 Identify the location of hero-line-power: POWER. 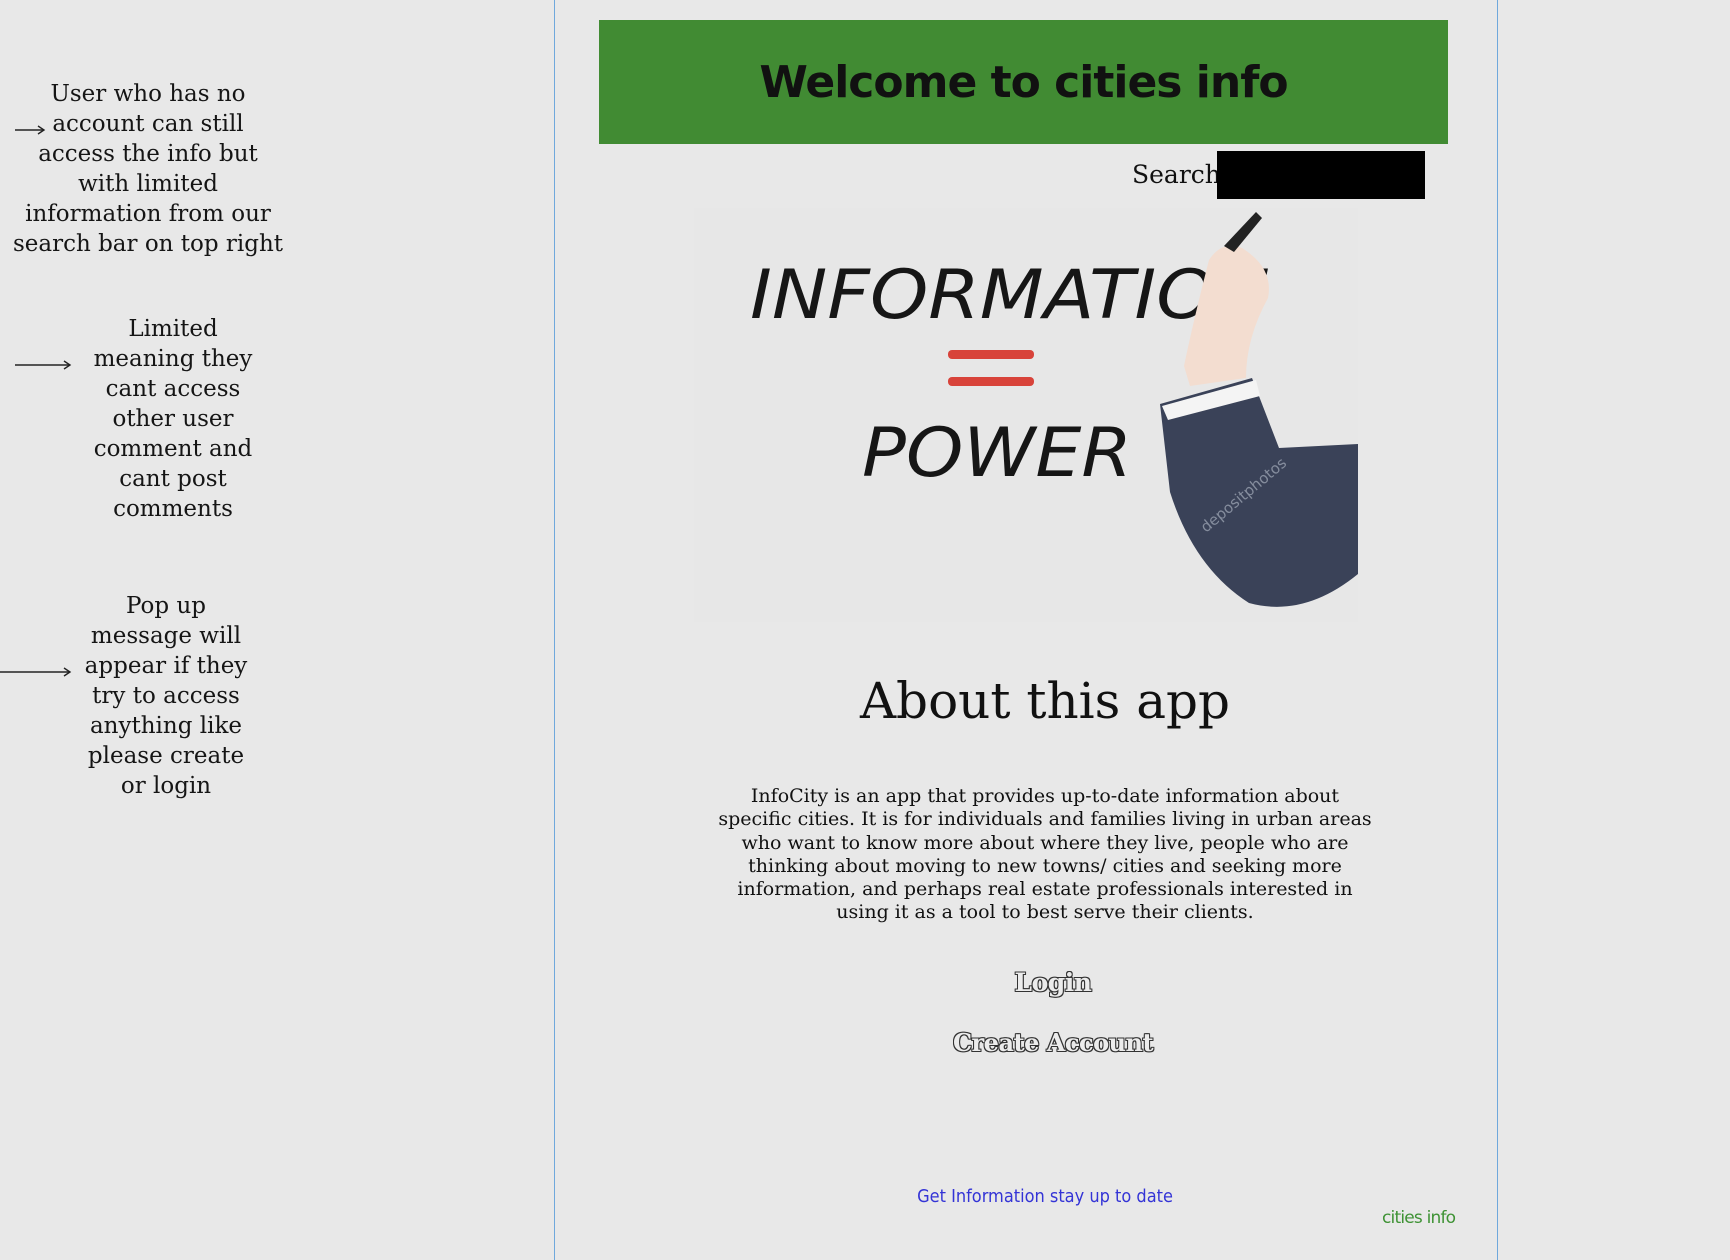
(997, 453).